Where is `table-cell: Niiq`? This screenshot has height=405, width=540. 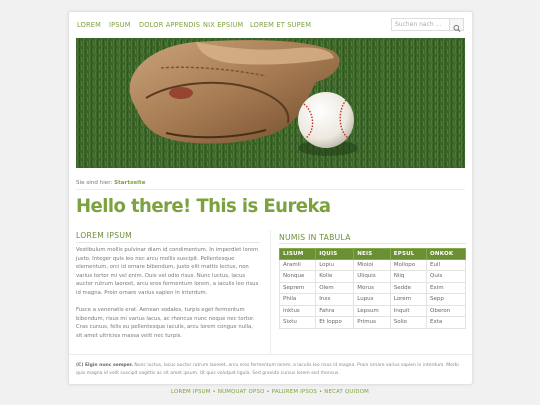 table-cell: Niiq is located at coordinates (408, 276).